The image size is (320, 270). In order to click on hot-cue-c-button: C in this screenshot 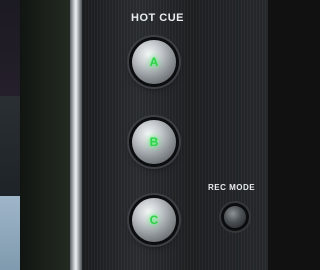, I will do `click(154, 220)`.